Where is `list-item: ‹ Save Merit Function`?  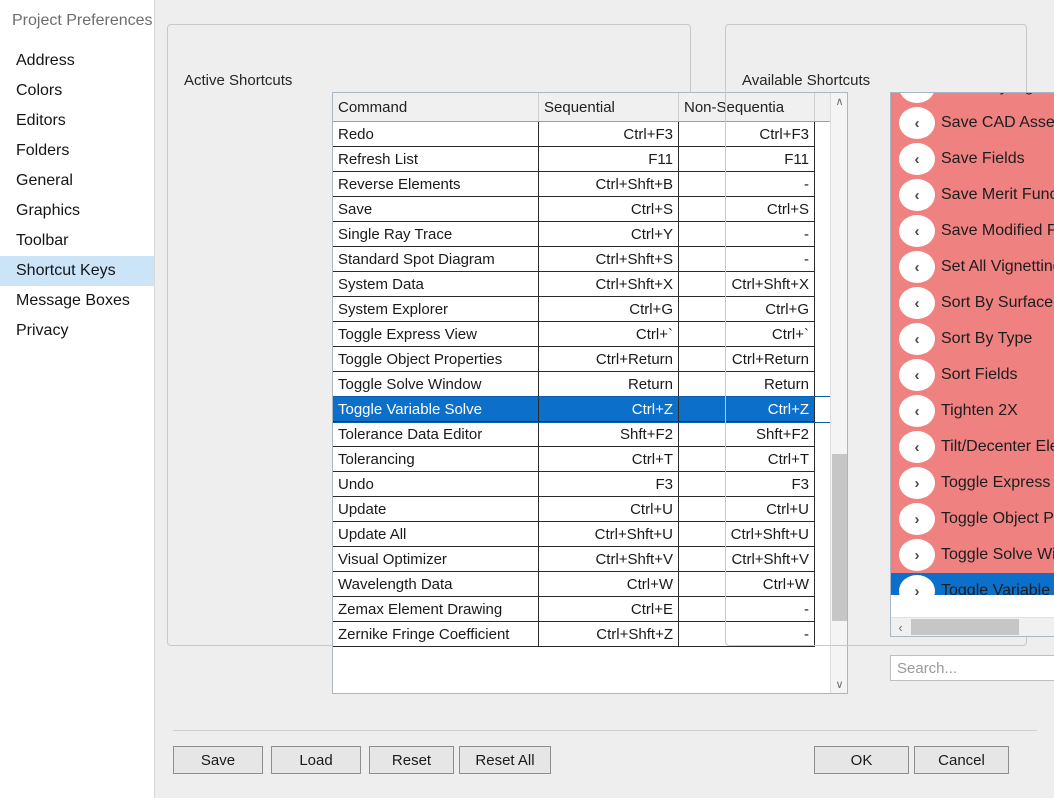 list-item: ‹ Save Merit Function is located at coordinates (972, 195).